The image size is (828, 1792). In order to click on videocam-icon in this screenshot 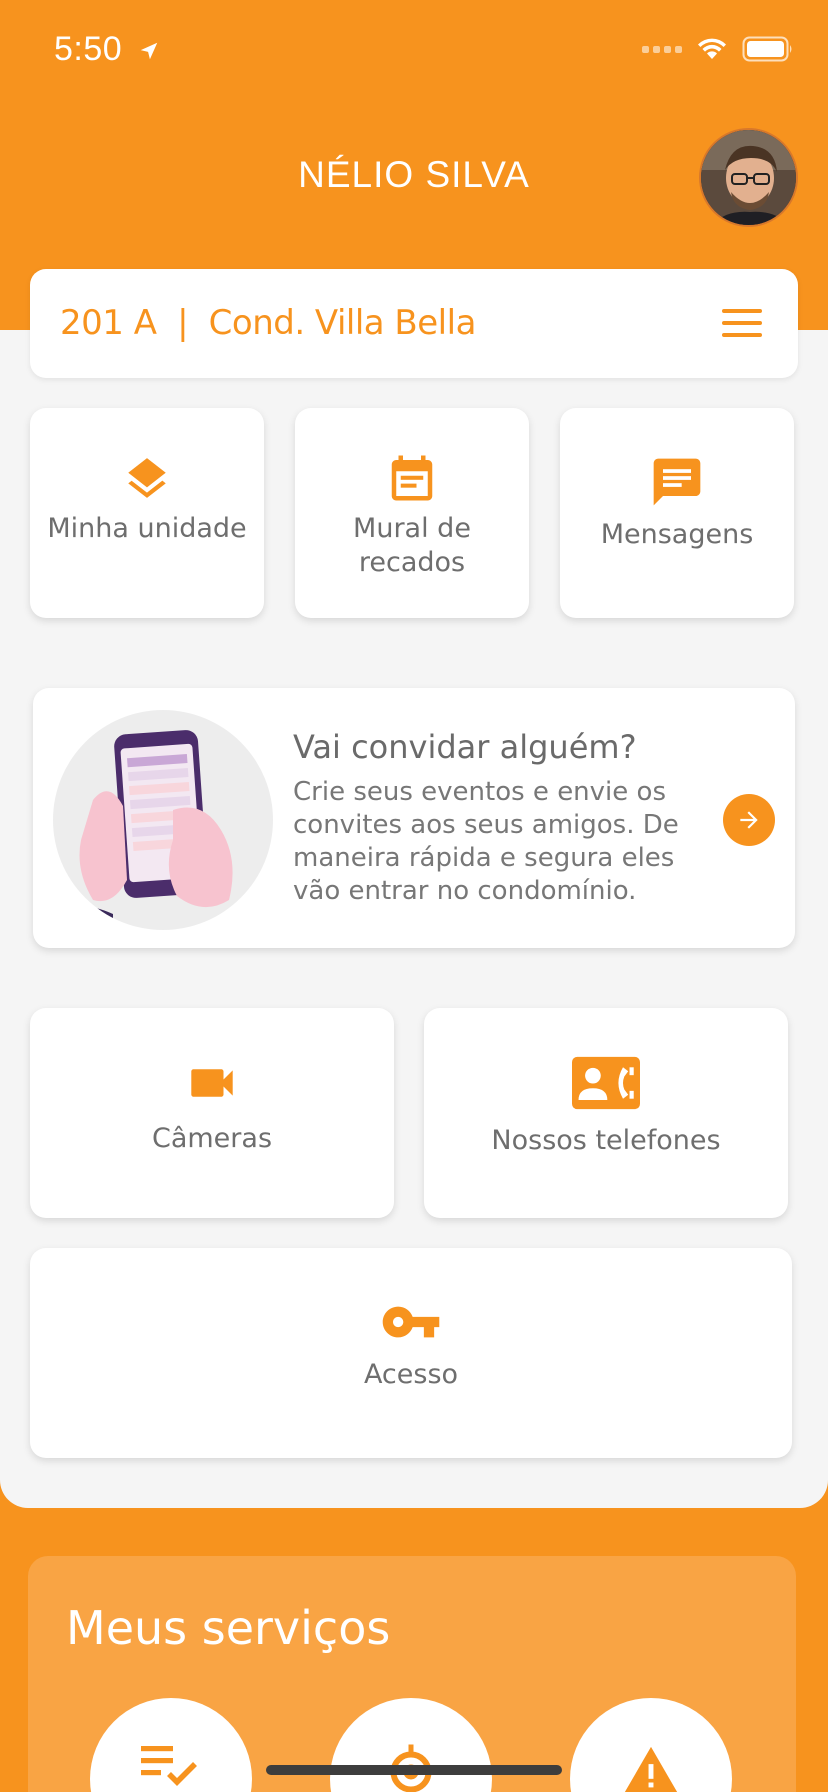, I will do `click(212, 1083)`.